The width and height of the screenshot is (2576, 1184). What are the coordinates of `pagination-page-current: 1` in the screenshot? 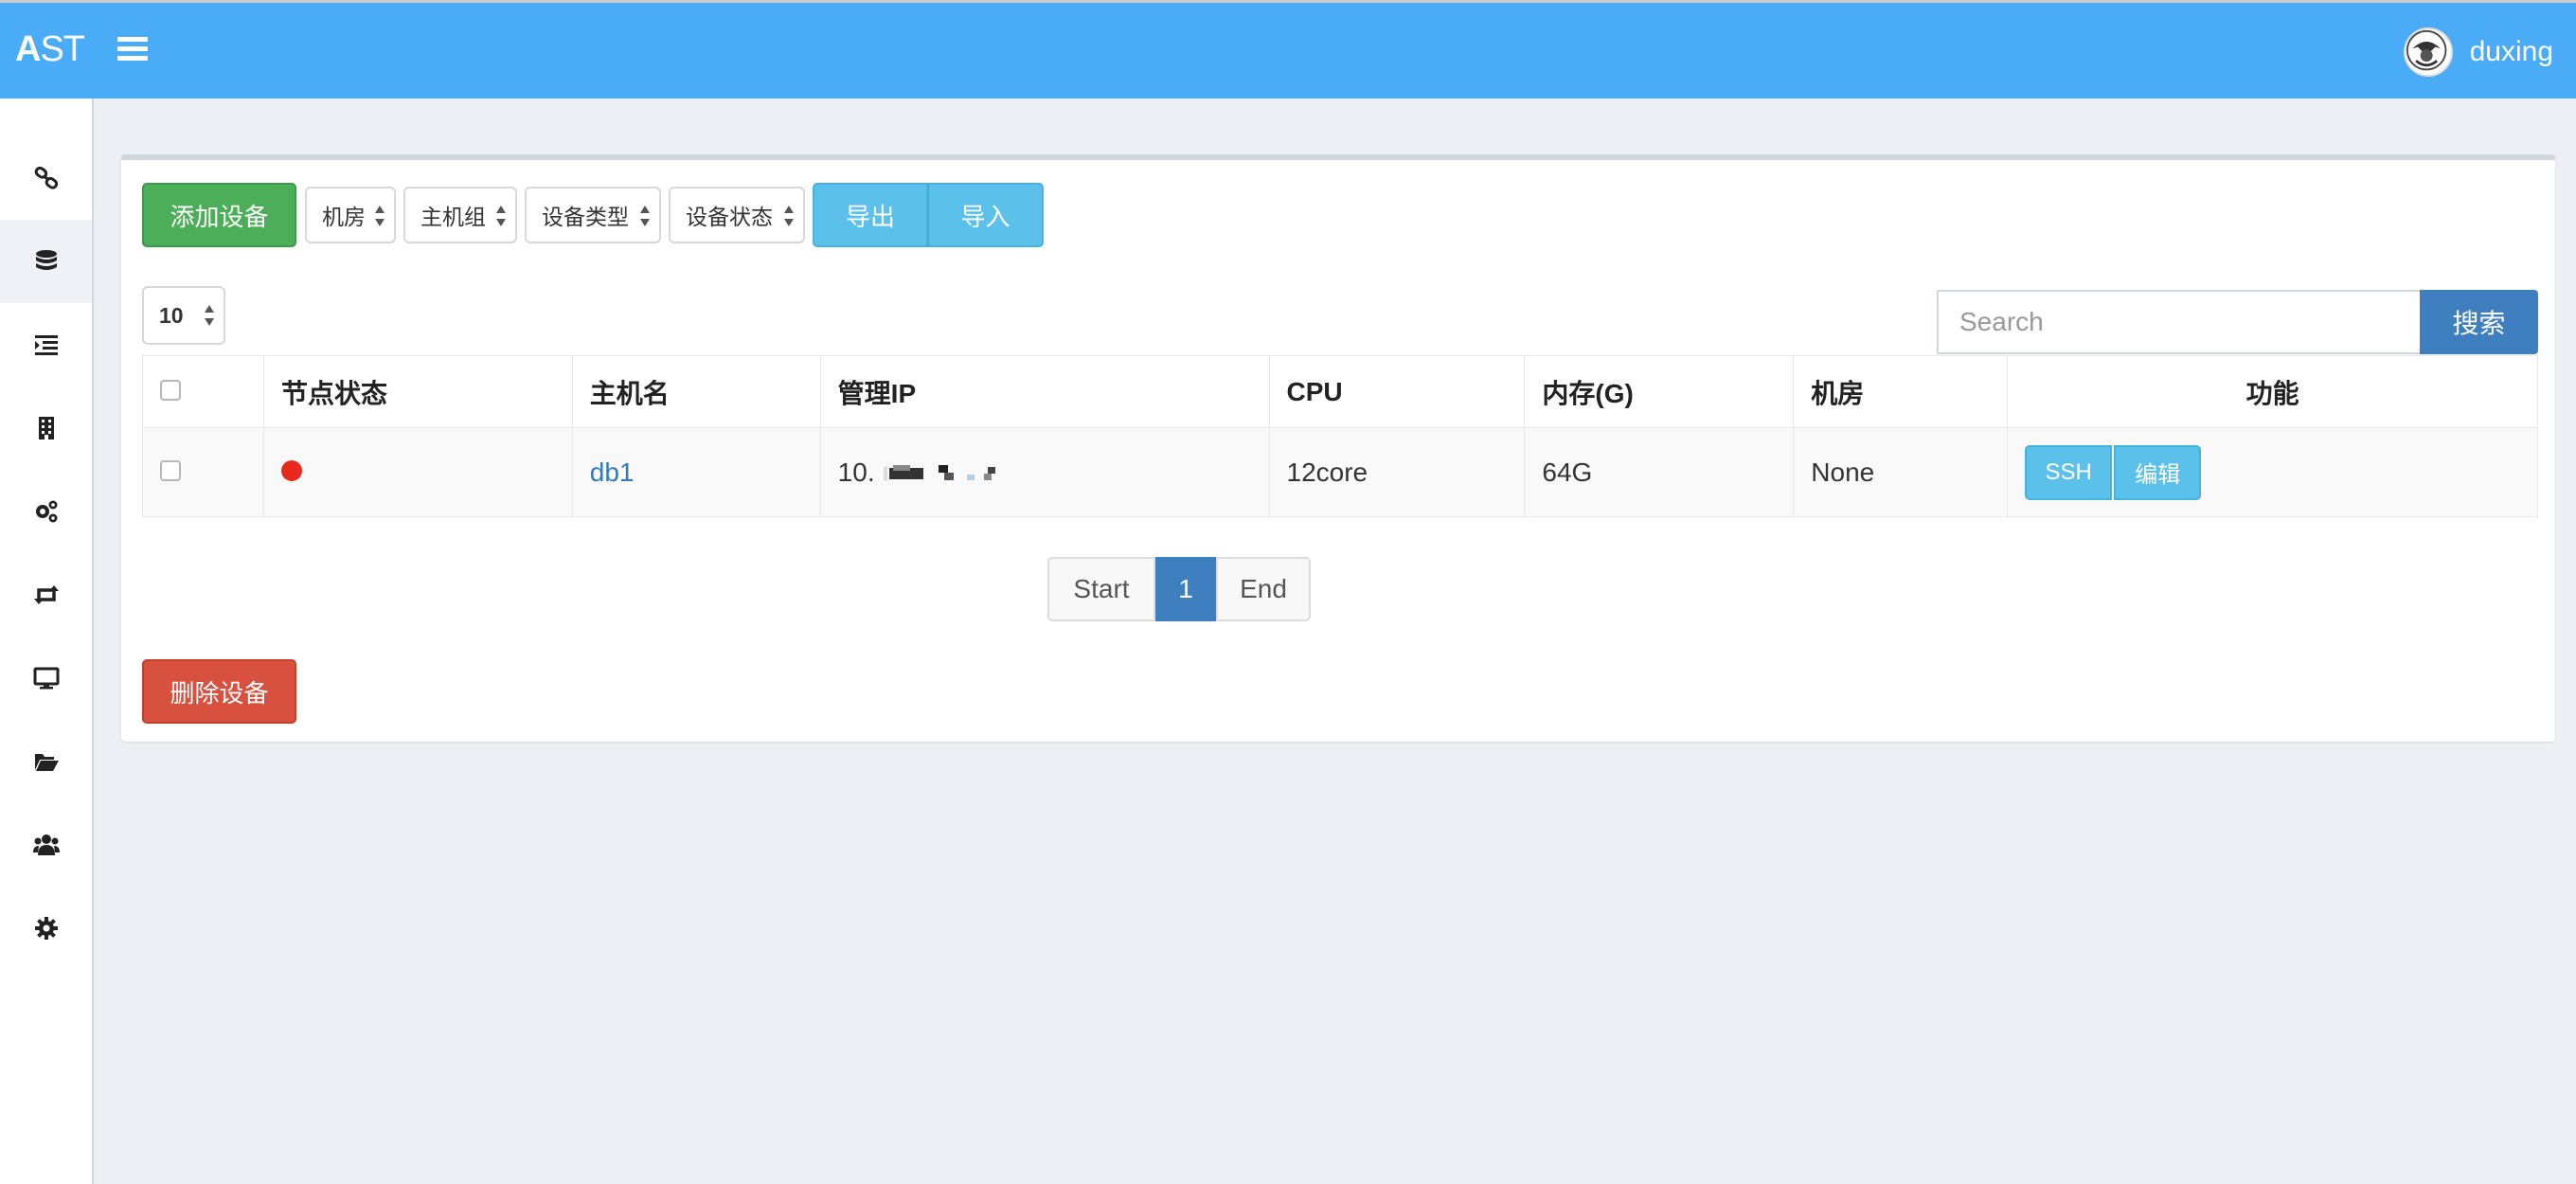 It's located at (1185, 589).